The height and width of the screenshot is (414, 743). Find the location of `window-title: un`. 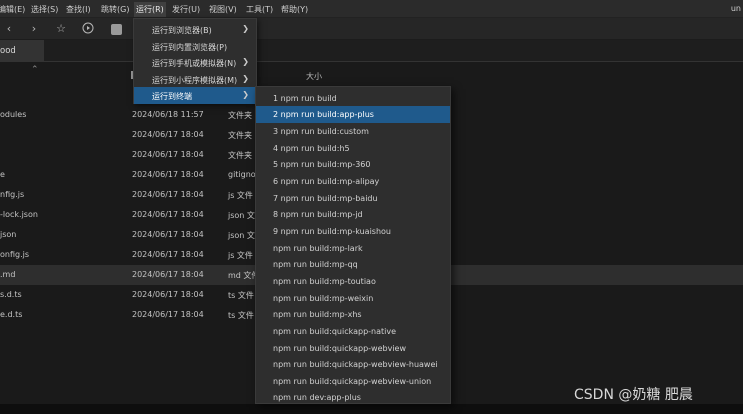

window-title: un is located at coordinates (735, 8).